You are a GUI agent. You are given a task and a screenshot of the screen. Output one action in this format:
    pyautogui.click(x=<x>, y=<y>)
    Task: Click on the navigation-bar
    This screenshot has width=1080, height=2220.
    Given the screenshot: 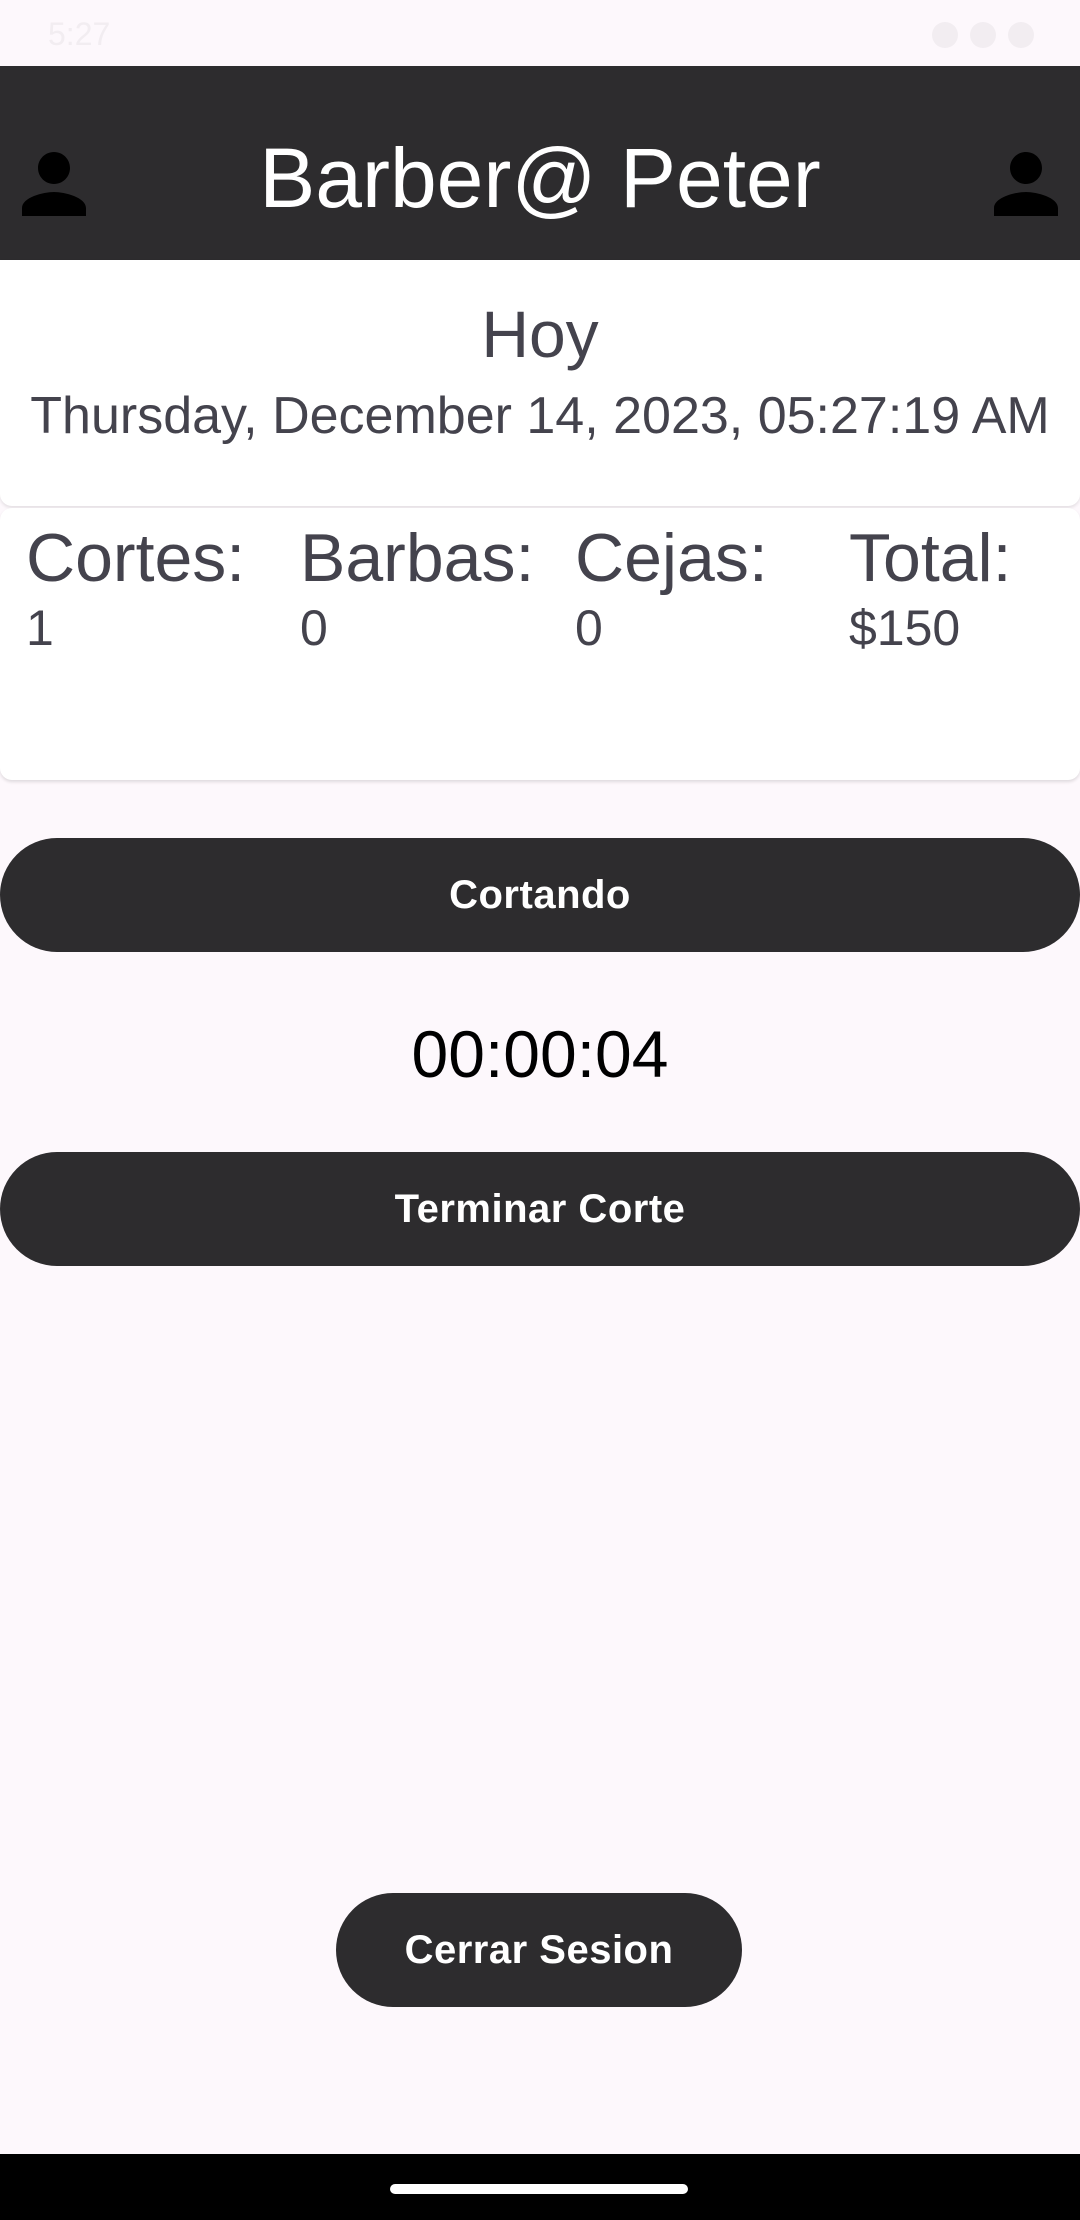 What is the action you would take?
    pyautogui.click(x=540, y=2187)
    